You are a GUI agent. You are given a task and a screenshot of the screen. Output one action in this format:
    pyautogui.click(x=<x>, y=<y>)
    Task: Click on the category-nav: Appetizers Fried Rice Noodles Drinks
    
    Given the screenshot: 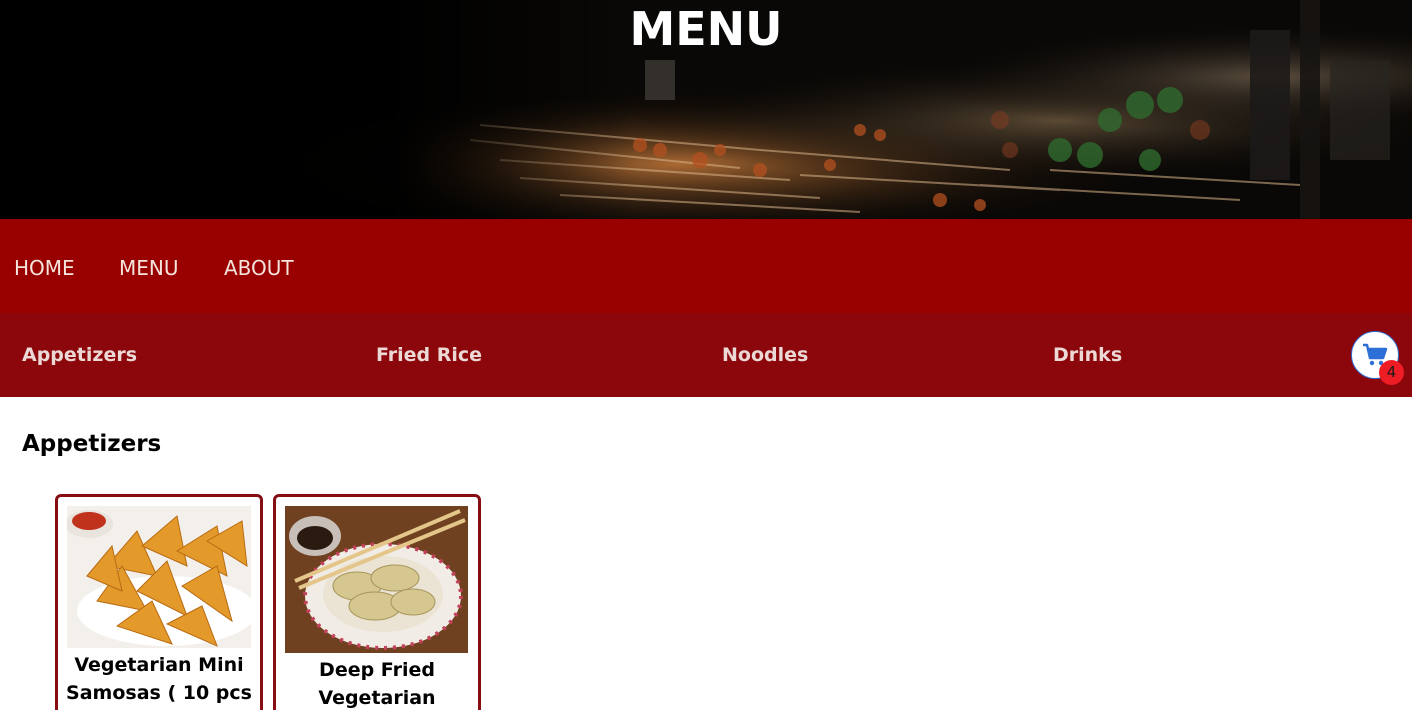 What is the action you would take?
    pyautogui.click(x=706, y=355)
    